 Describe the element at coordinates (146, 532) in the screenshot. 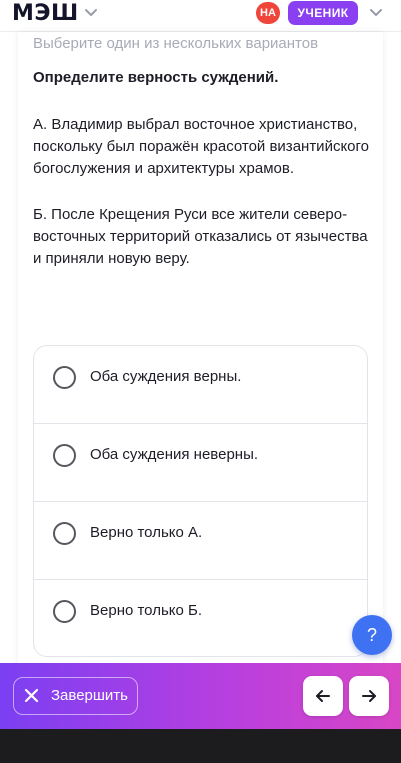

I see `answer-option-label: Верно только А.` at that location.